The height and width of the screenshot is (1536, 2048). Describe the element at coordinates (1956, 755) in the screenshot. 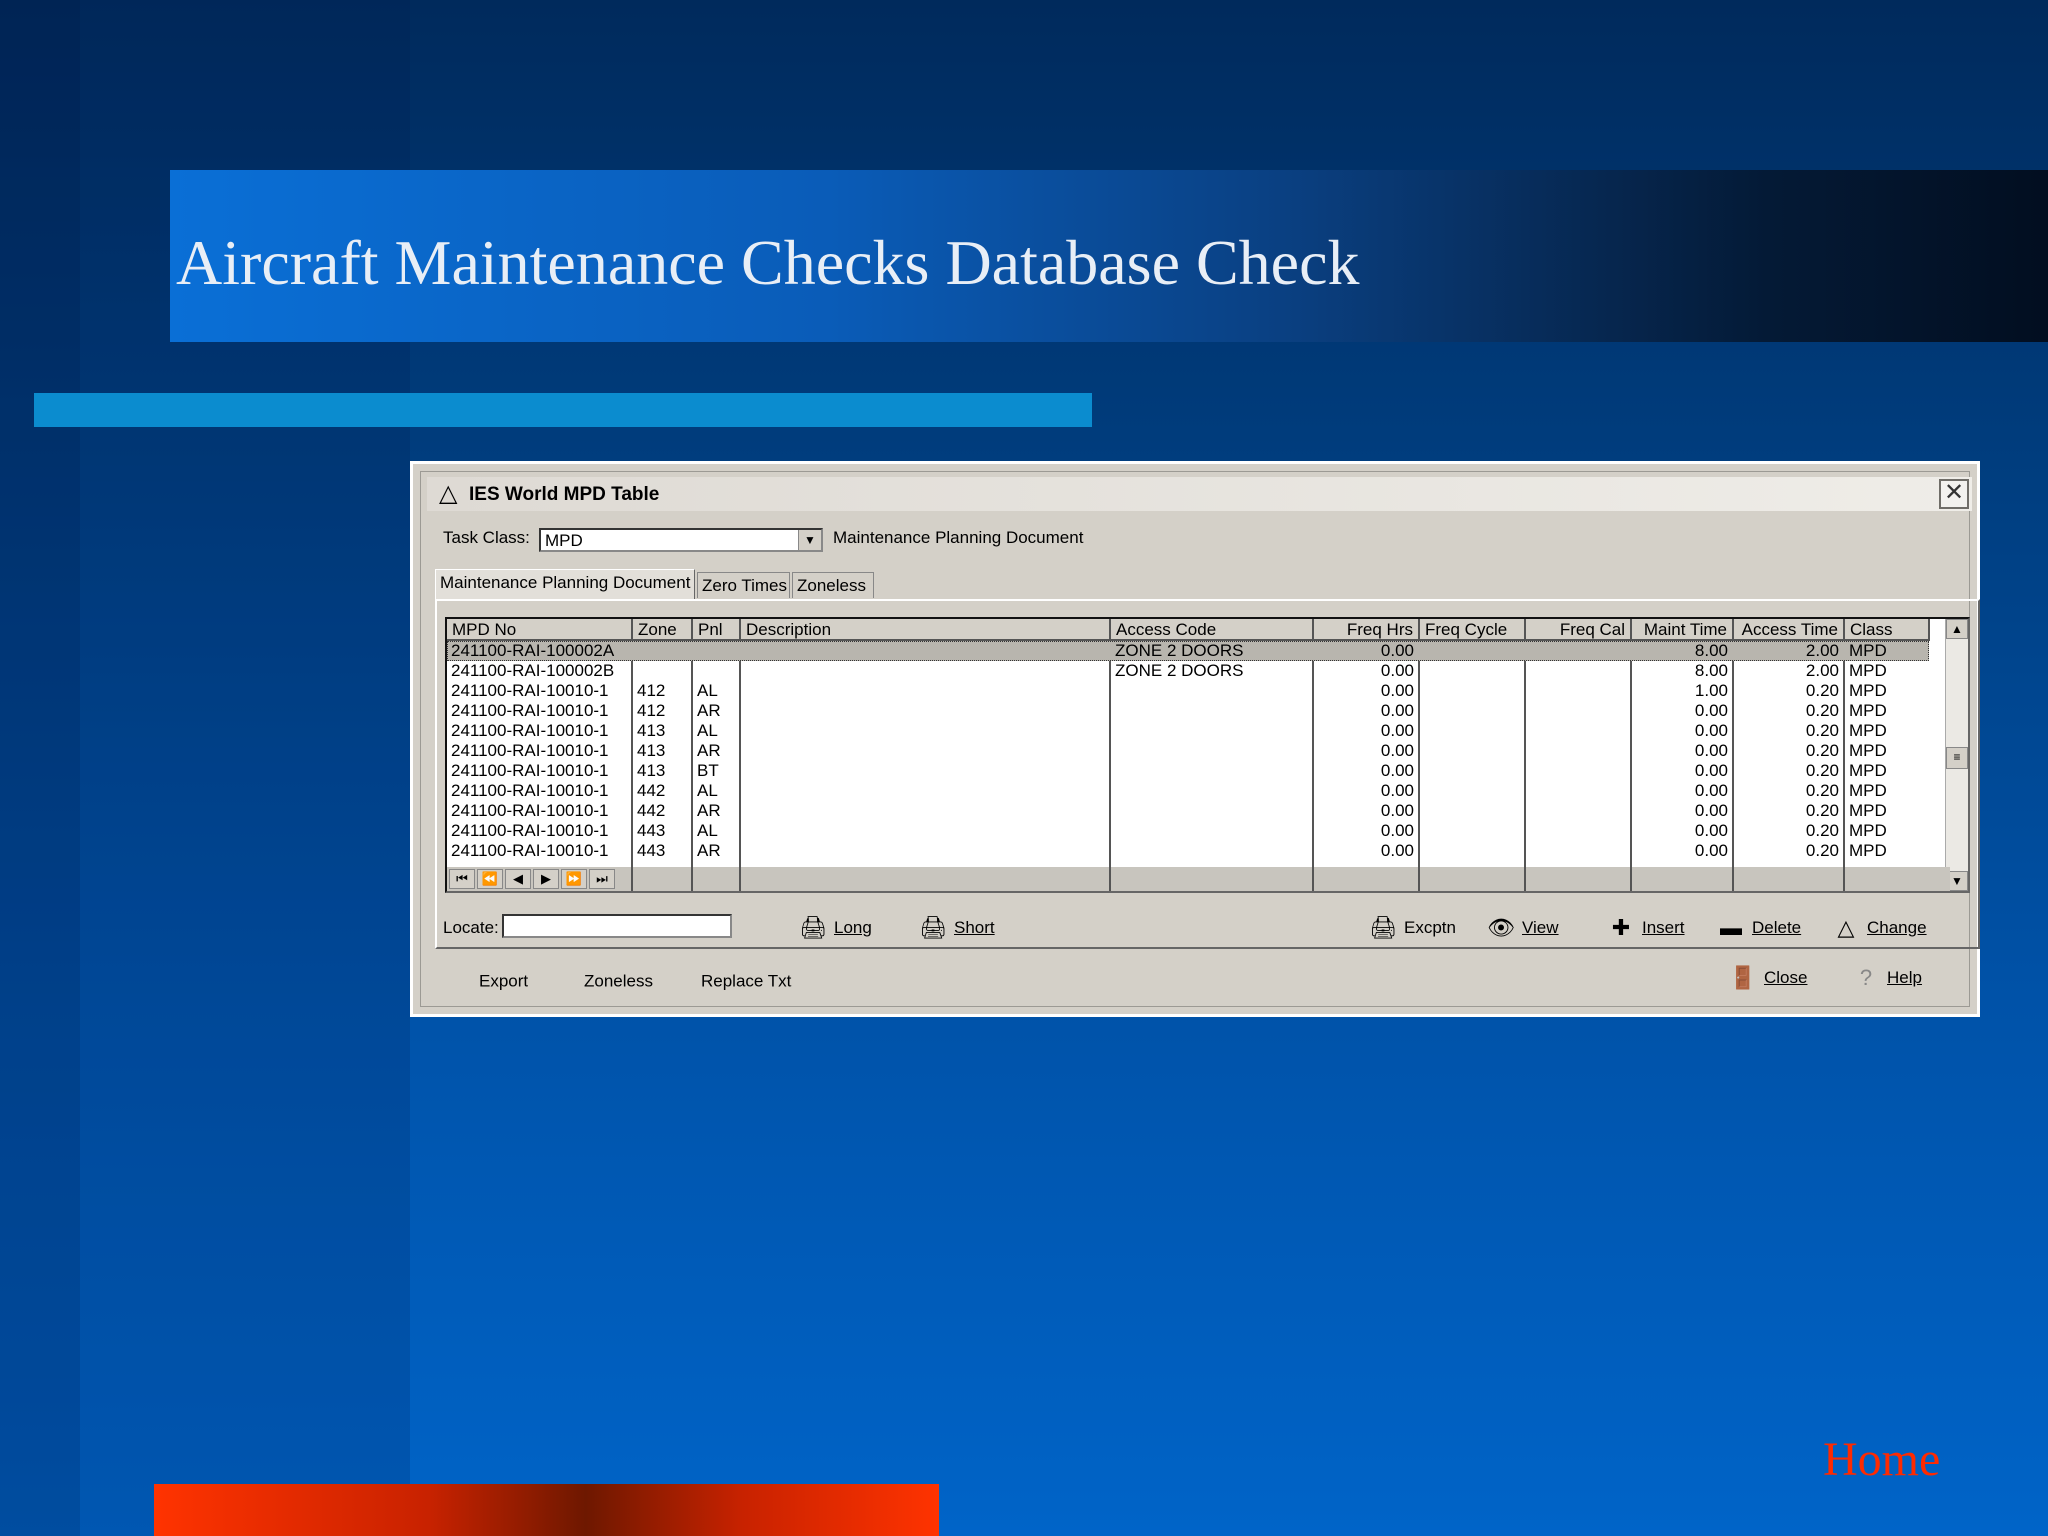

I see `vertical-scrollbar: ▲ ≡ ▼` at that location.